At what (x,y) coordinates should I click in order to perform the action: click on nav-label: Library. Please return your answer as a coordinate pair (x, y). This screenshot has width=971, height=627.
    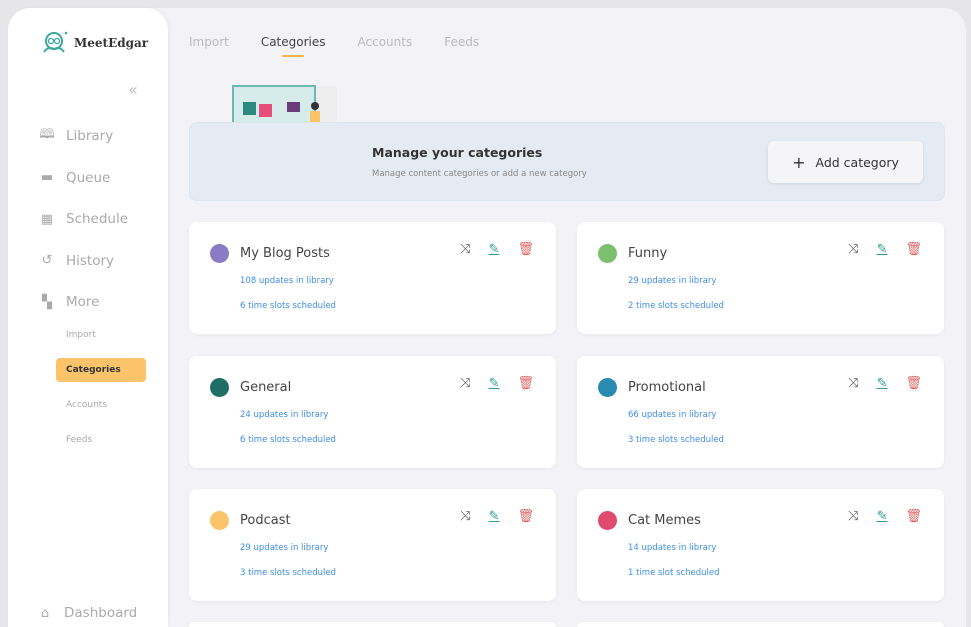
    Looking at the image, I should click on (90, 136).